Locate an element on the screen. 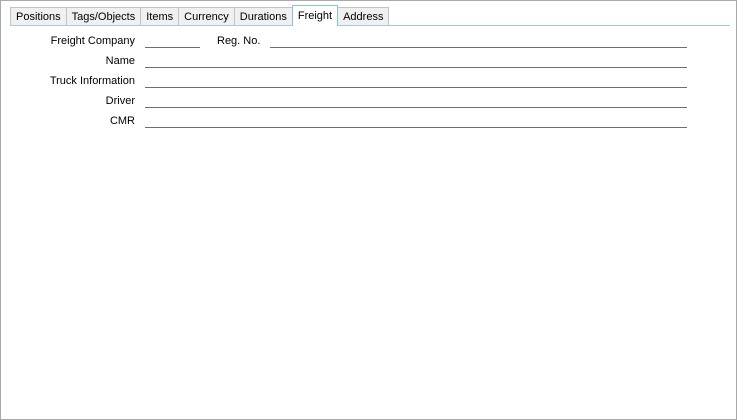  cmr-field is located at coordinates (416, 121).